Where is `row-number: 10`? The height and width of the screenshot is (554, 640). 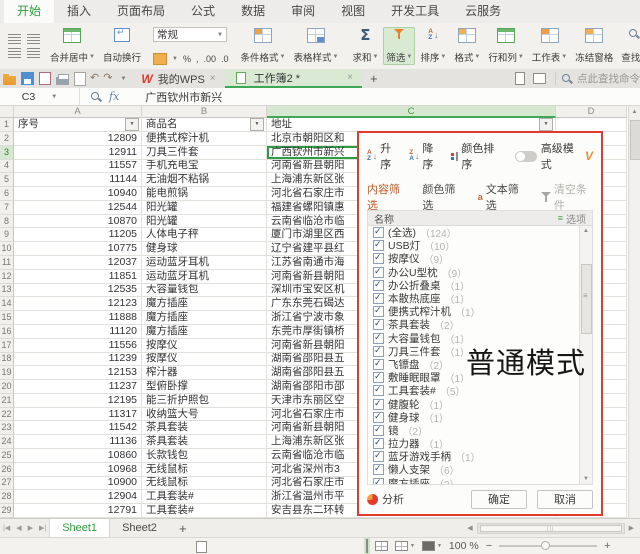 row-number: 10 is located at coordinates (7, 249).